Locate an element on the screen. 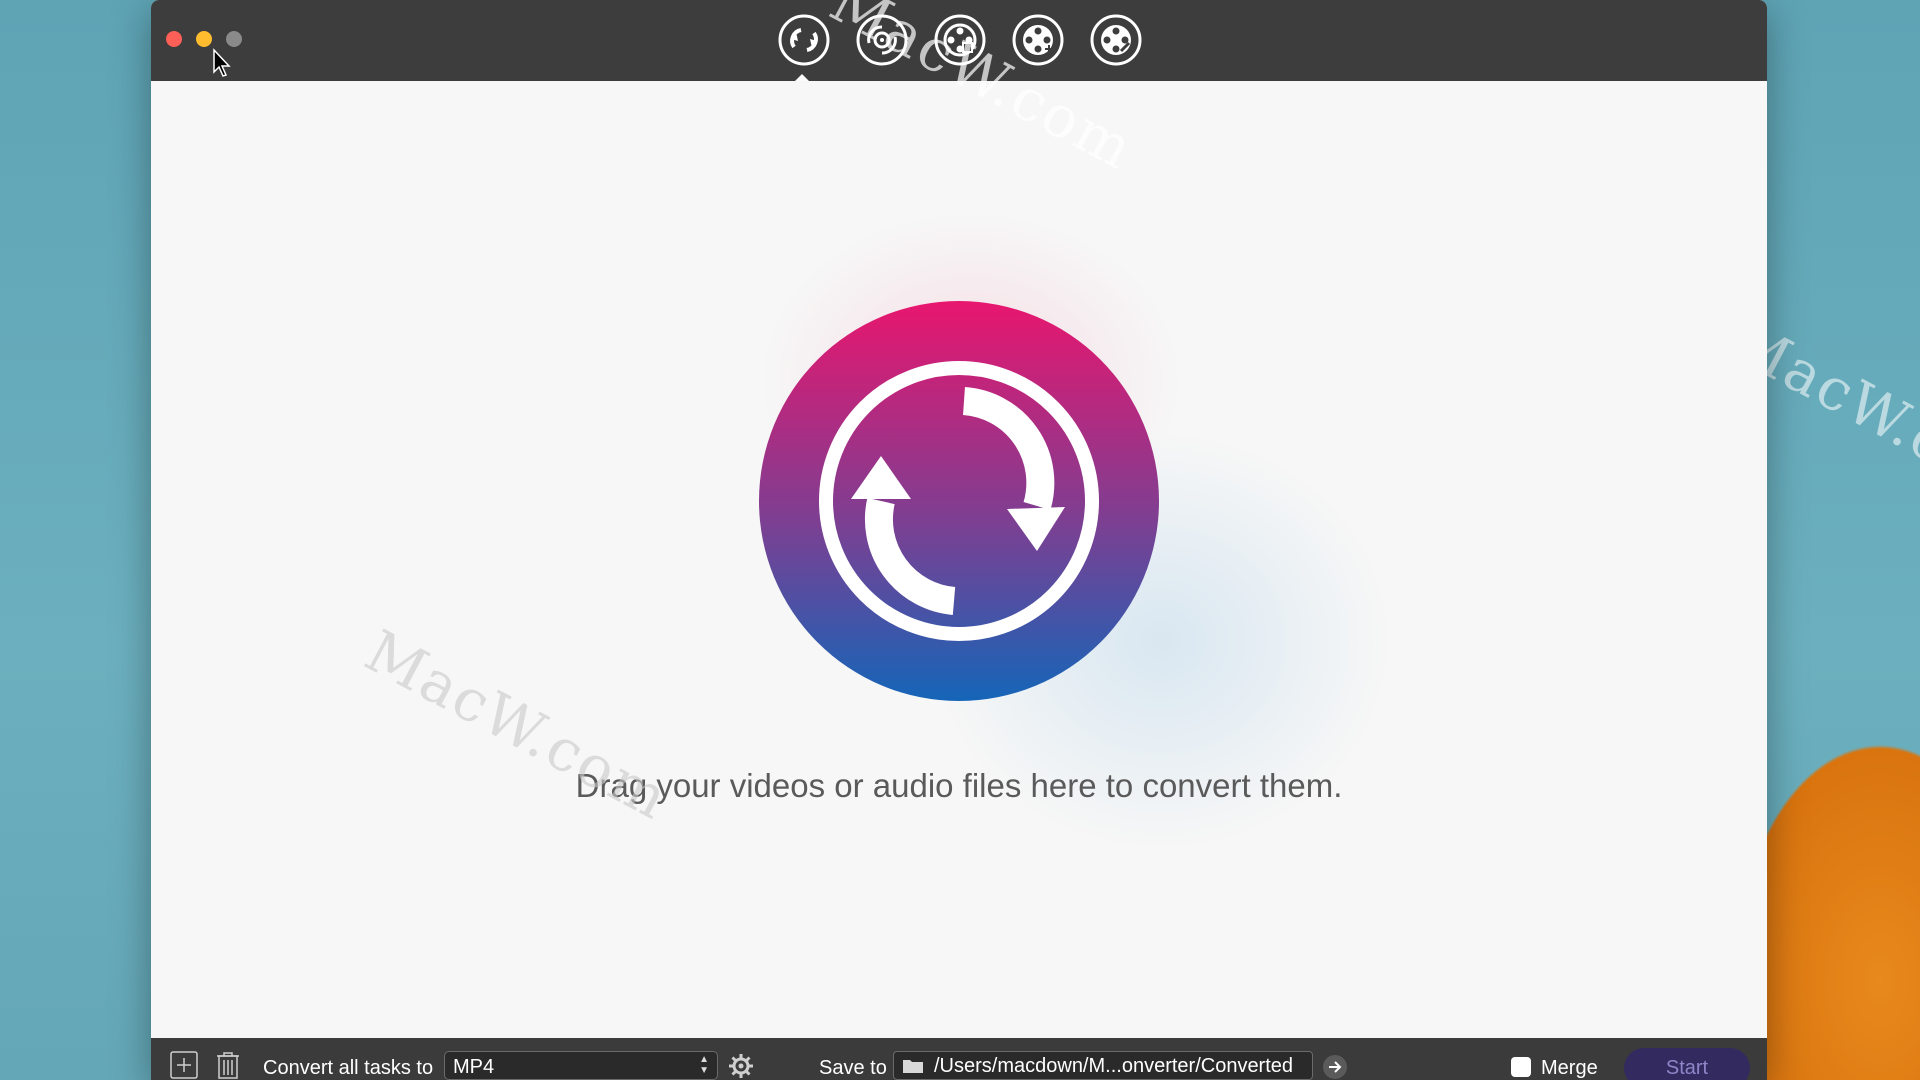 The image size is (1920, 1080). film-reel-edit-icon is located at coordinates (1116, 40).